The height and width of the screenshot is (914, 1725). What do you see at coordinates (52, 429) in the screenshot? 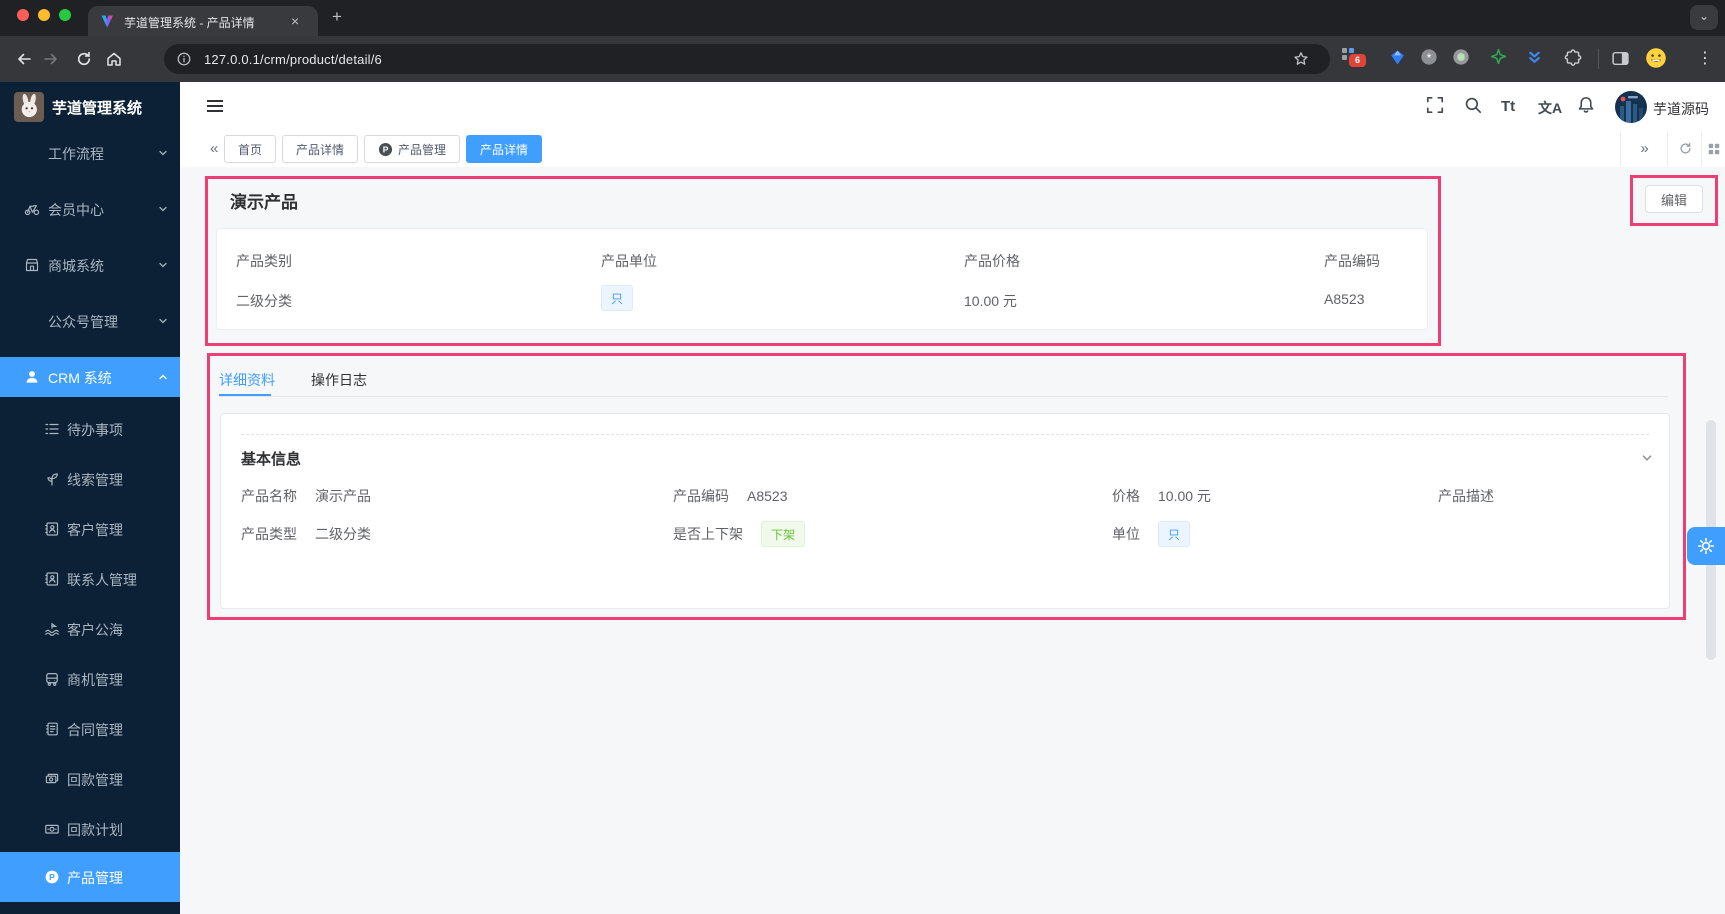
I see `todo-list-icon` at bounding box center [52, 429].